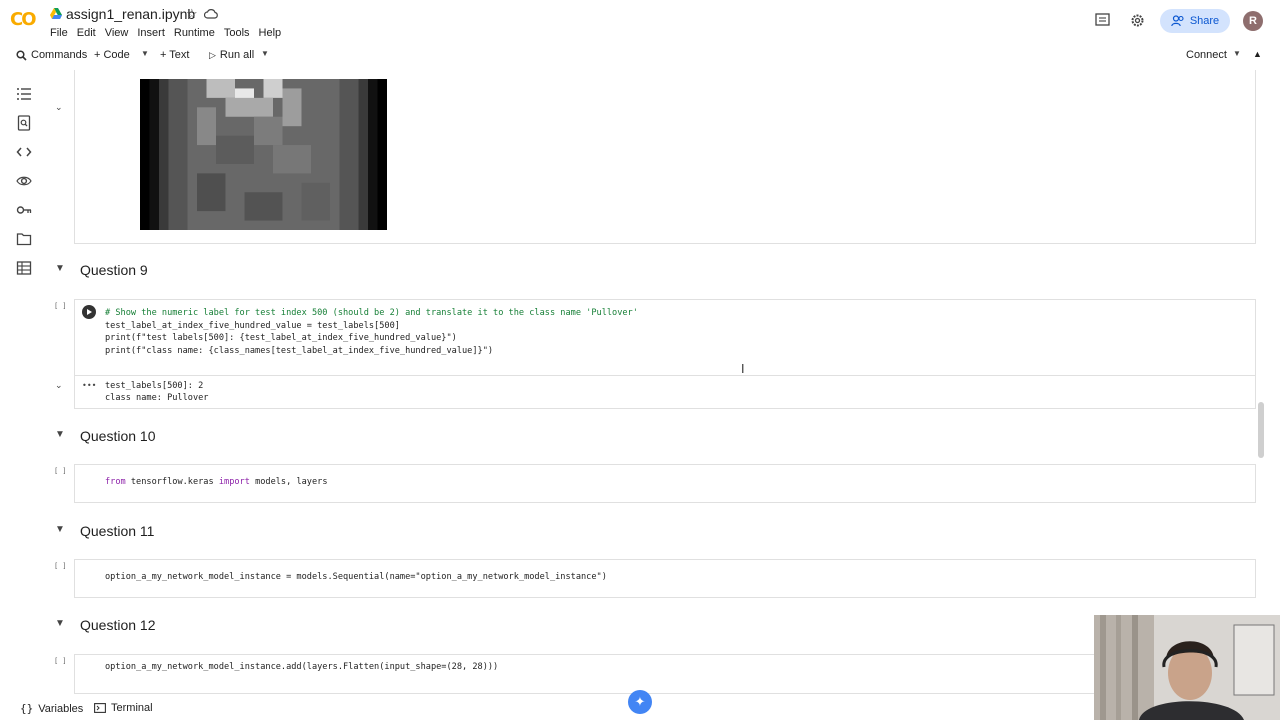 This screenshot has width=1280, height=720. What do you see at coordinates (27, 708) in the screenshot?
I see `braces-icon: {}` at bounding box center [27, 708].